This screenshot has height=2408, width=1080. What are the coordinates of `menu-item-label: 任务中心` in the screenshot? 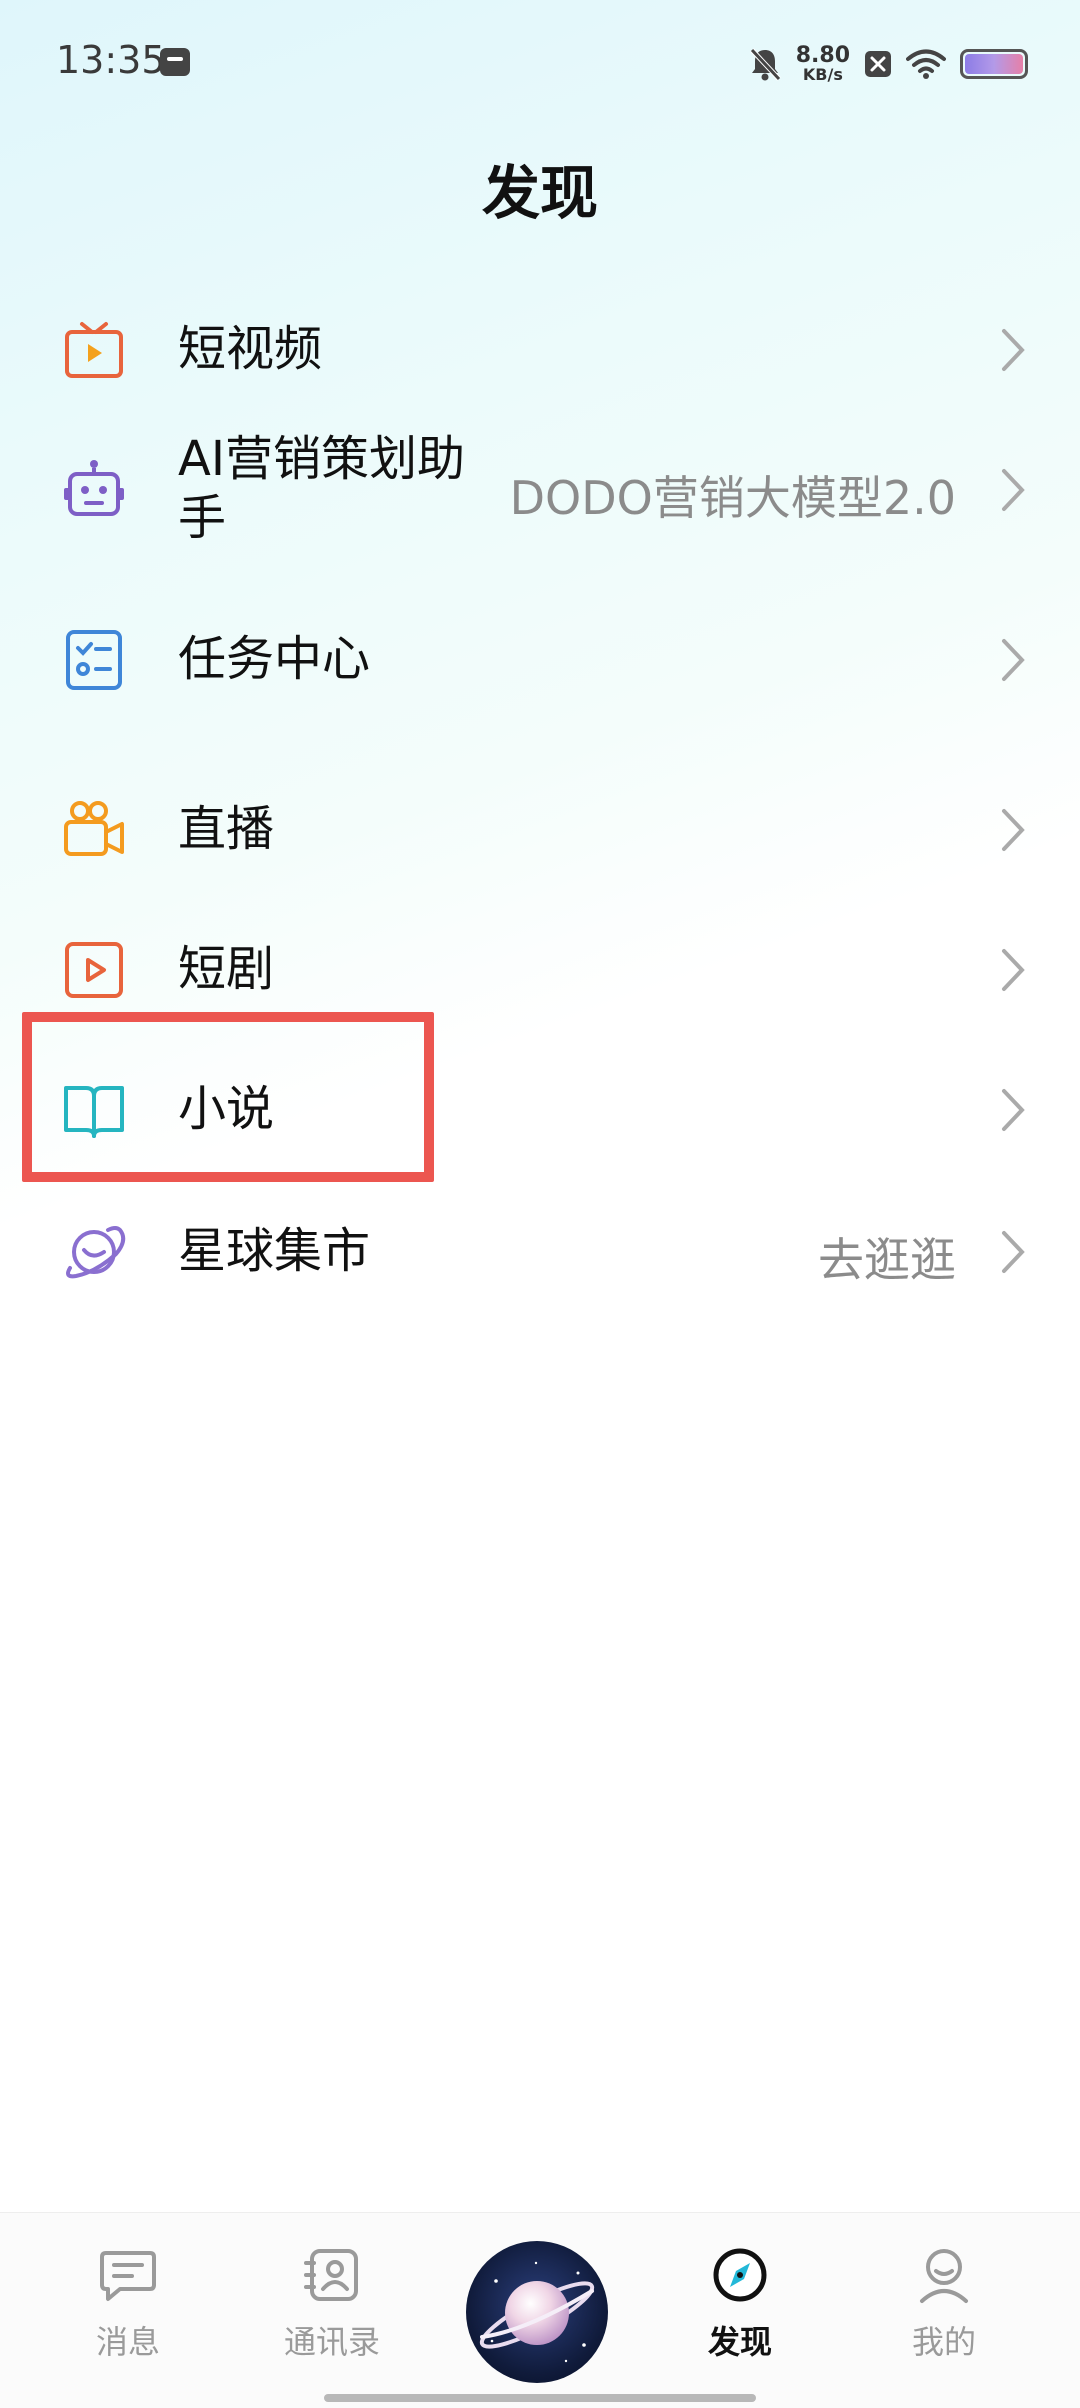 It's located at (274, 659).